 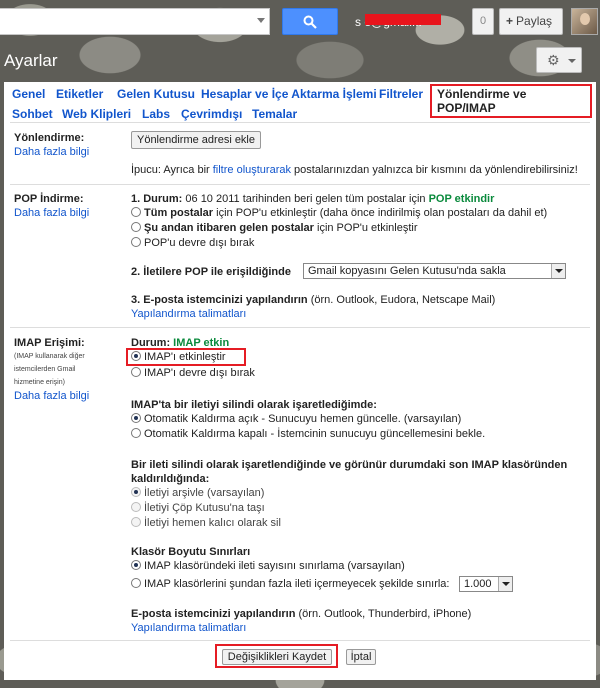 I want to click on pop-status-value: POP etkindir, so click(x=461, y=199).